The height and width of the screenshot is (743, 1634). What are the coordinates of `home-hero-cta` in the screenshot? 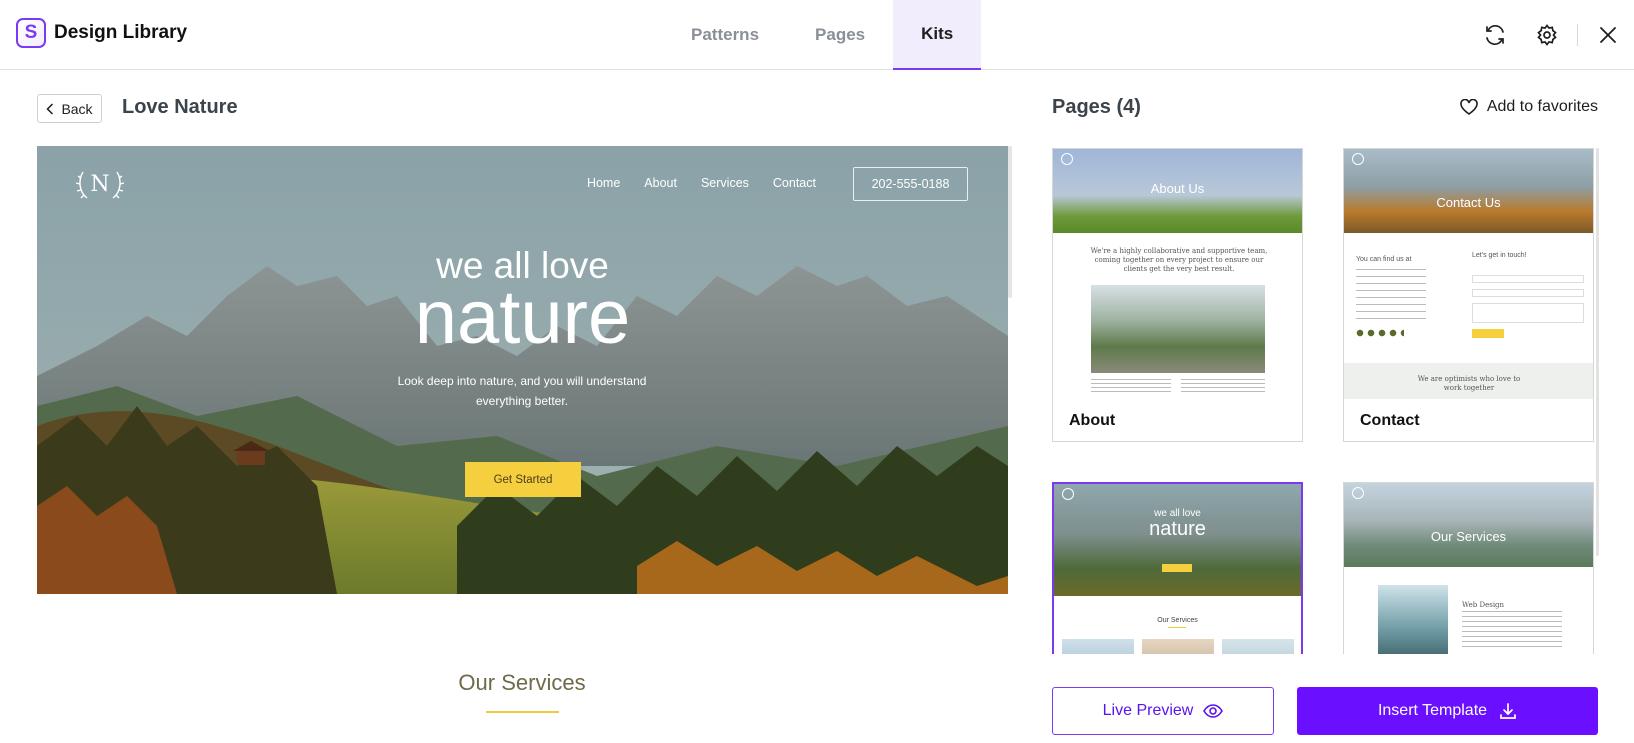 It's located at (1177, 568).